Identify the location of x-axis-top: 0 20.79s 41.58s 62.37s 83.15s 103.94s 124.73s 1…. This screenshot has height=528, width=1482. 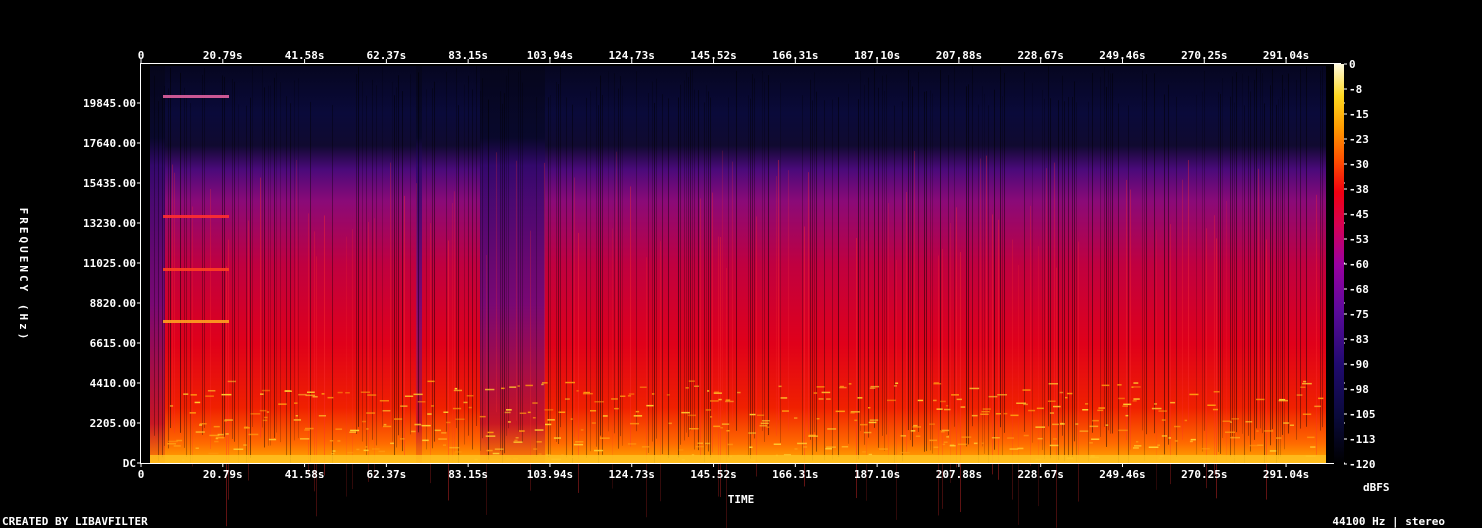
(723, 56).